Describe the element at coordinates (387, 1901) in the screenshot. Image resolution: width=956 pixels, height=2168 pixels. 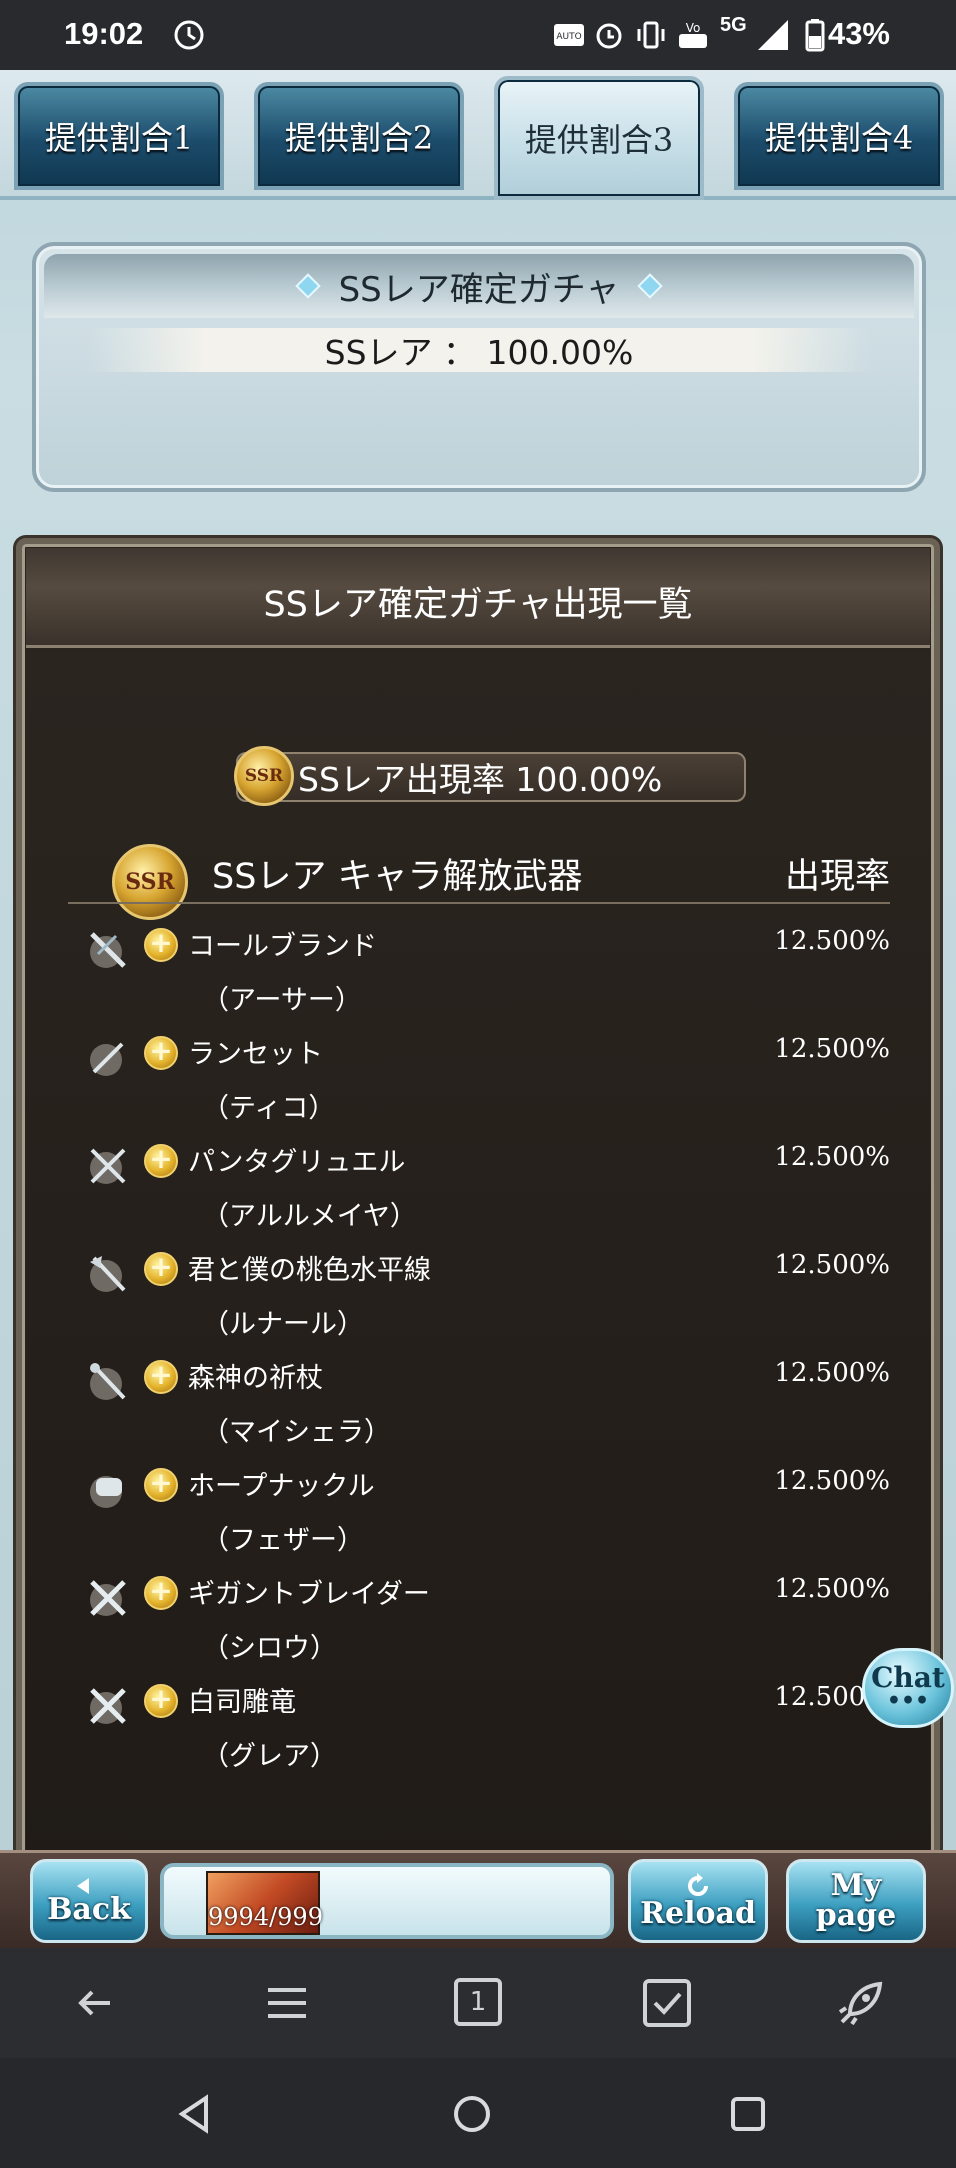
I see `ap-gauge: 9994/999` at that location.